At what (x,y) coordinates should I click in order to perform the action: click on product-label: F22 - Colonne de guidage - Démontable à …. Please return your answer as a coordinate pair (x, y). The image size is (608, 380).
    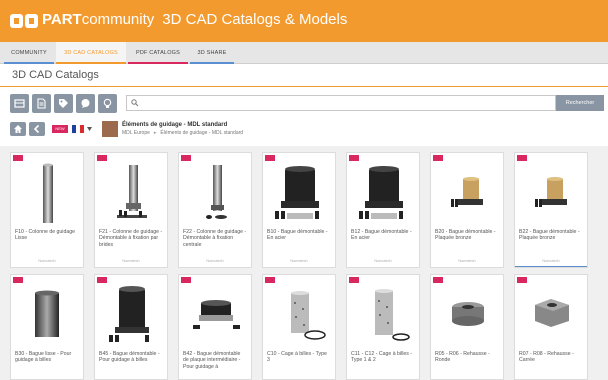
    Looking at the image, I should click on (215, 238).